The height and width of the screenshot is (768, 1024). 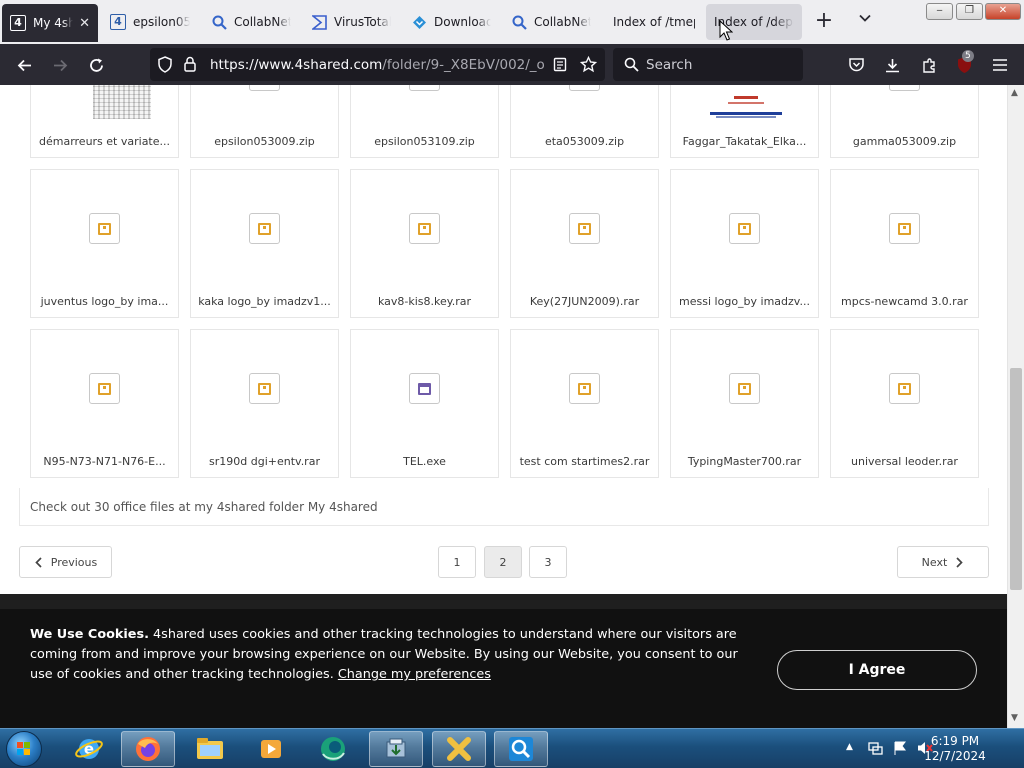 What do you see at coordinates (351, 22) in the screenshot?
I see `tab-virustotal: VirusTotal` at bounding box center [351, 22].